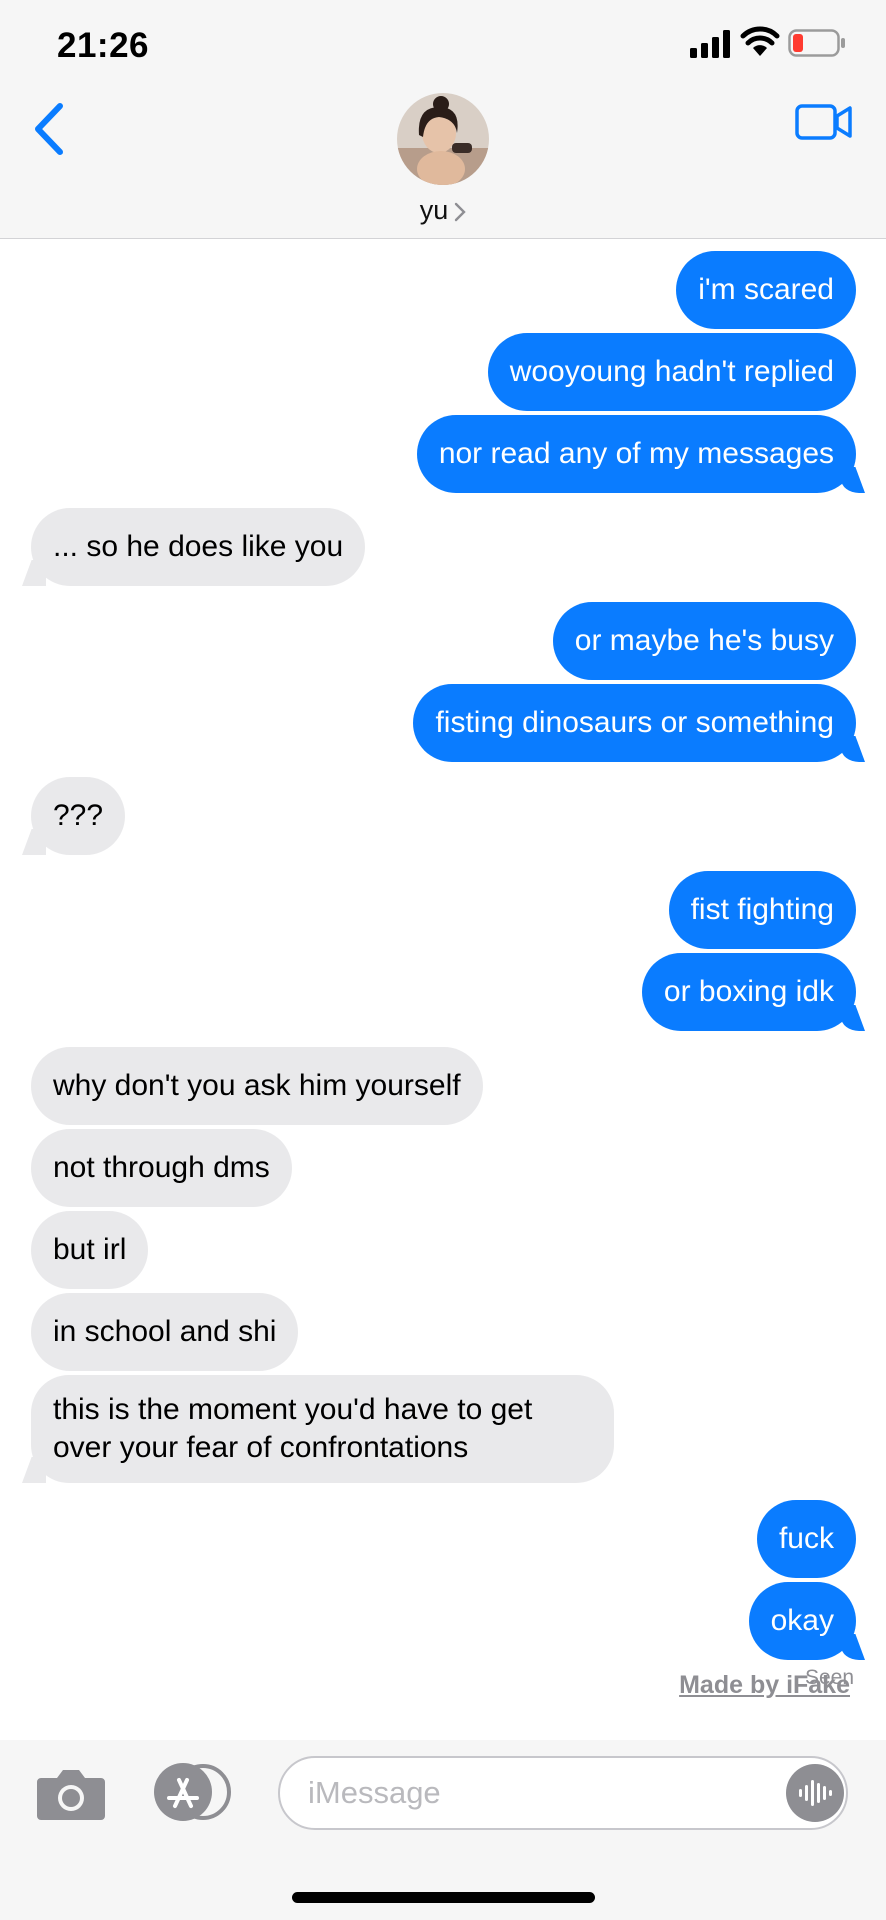 This screenshot has width=886, height=1920. I want to click on message-bubble-outgoing: wooyoung hadn't replied, so click(671, 372).